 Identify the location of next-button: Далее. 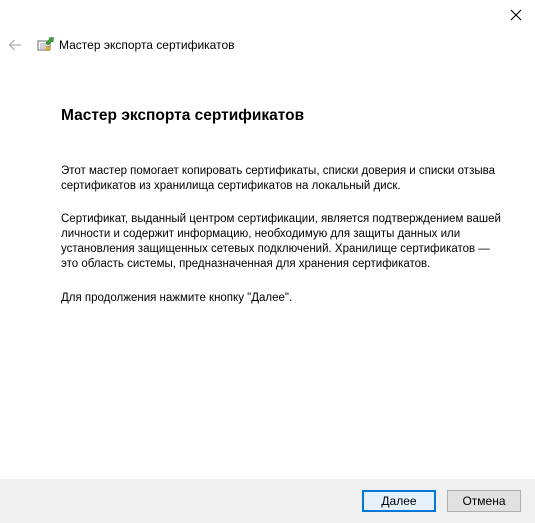
(399, 501).